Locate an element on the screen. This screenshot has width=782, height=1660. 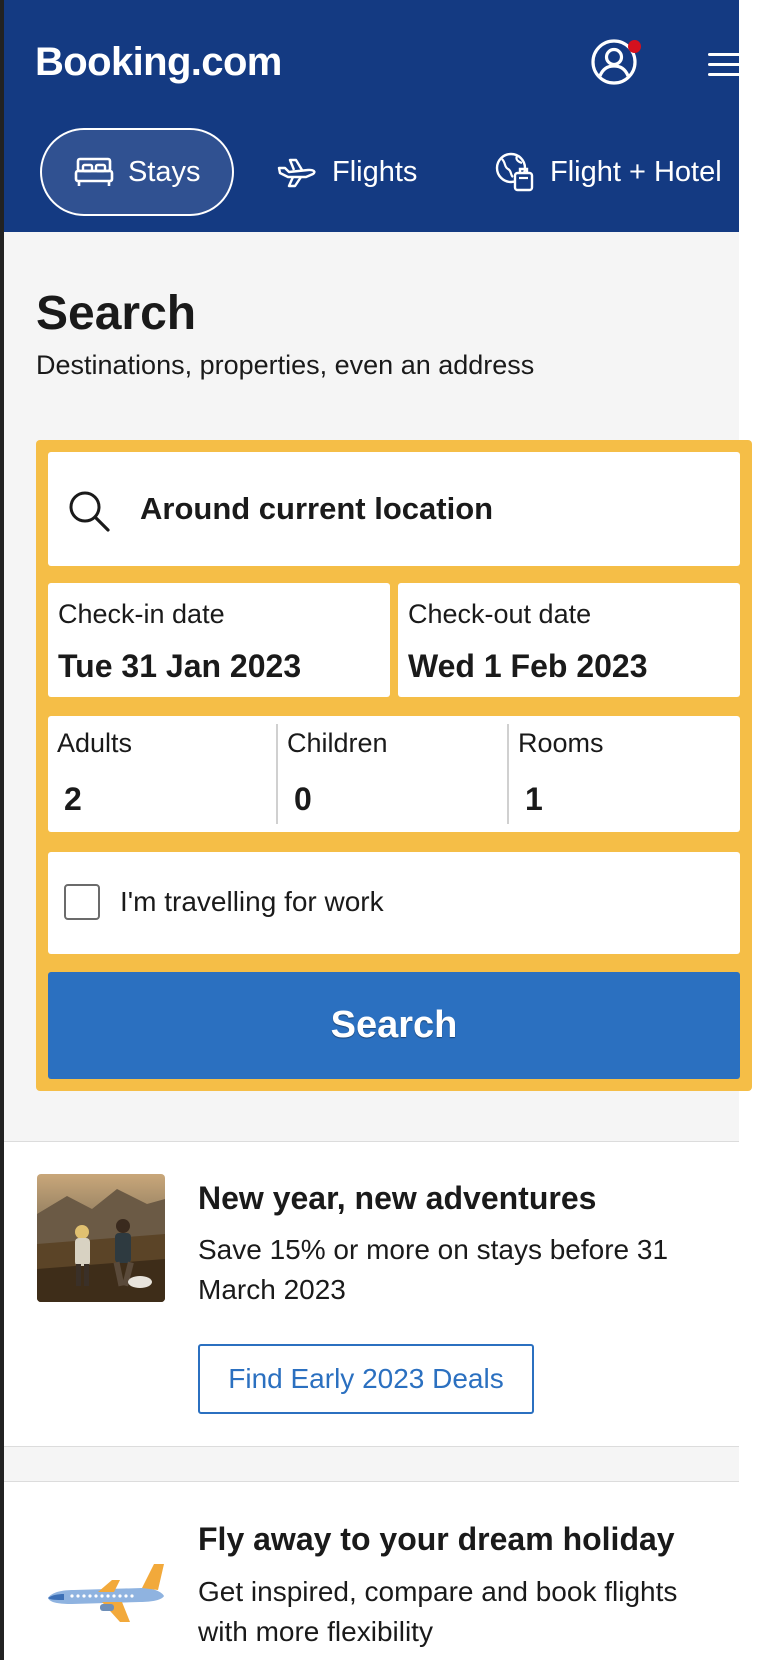
account-button is located at coordinates (616, 63).